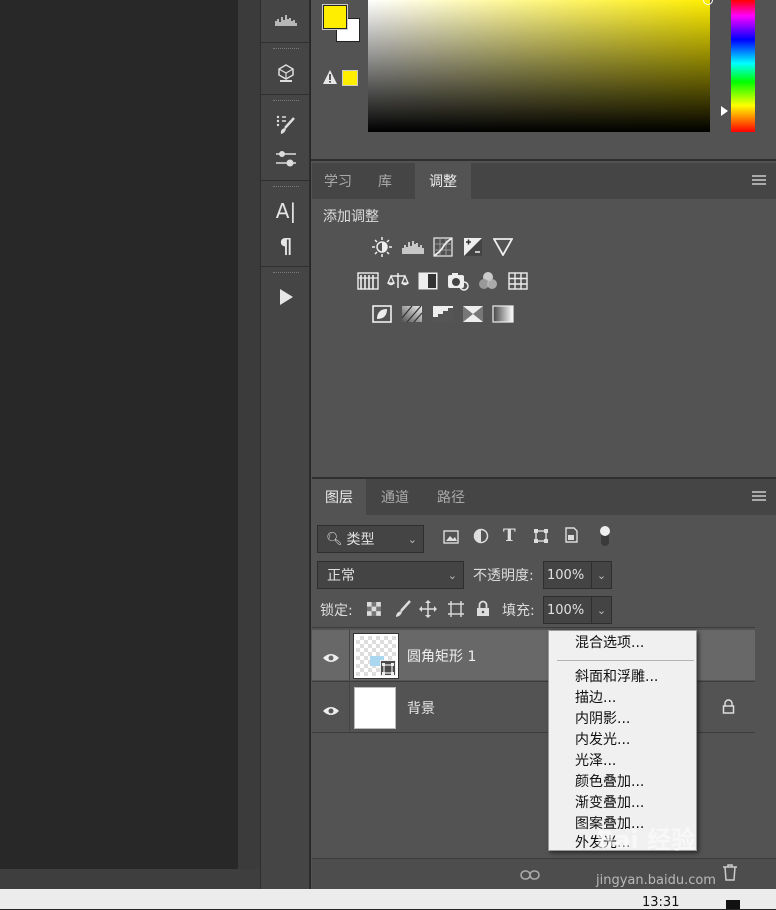 The image size is (776, 910). Describe the element at coordinates (412, 314) in the screenshot. I see `posterize-icon` at that location.